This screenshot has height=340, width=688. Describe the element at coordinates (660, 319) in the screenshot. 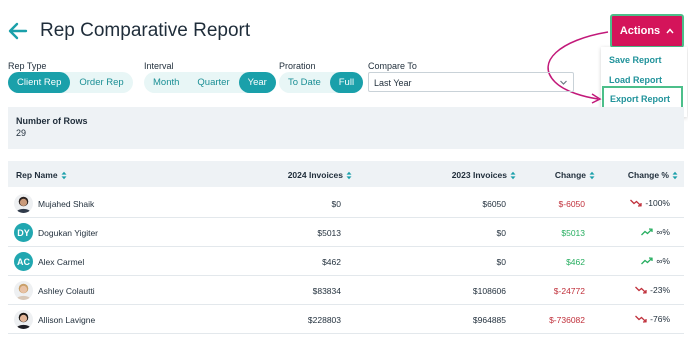

I see `change-percent-value: -76%` at that location.